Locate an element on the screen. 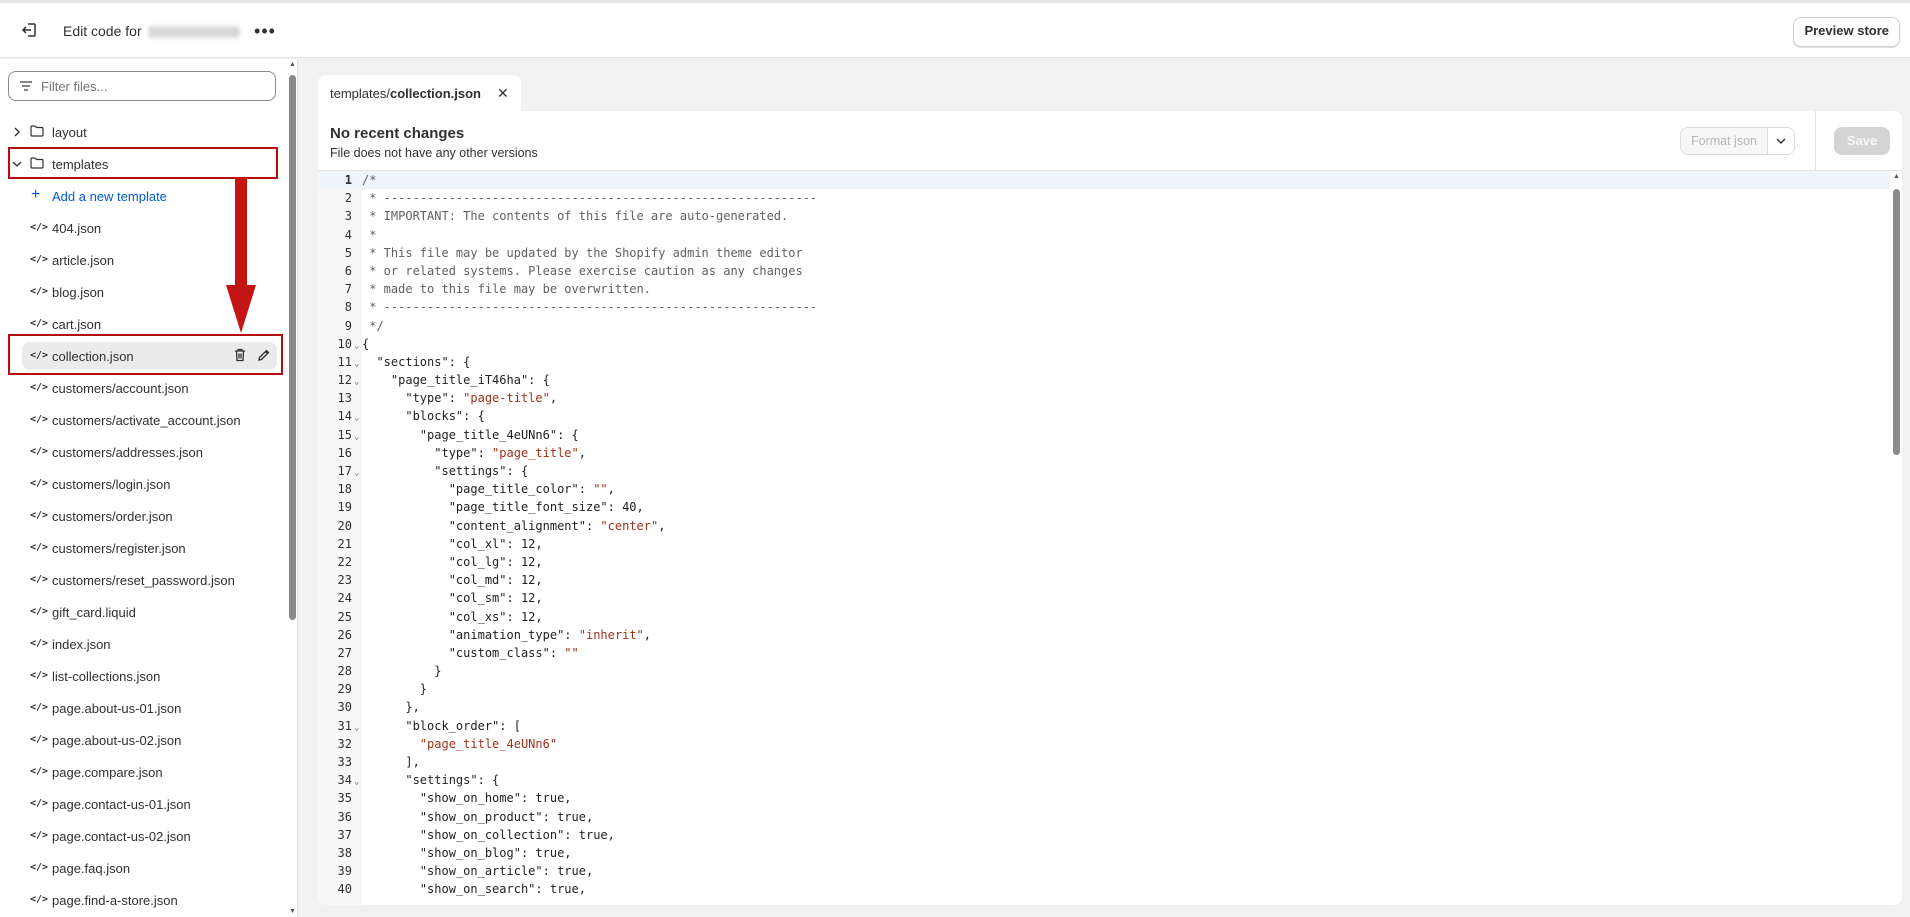 The height and width of the screenshot is (917, 1910). code-text: } is located at coordinates (402, 671).